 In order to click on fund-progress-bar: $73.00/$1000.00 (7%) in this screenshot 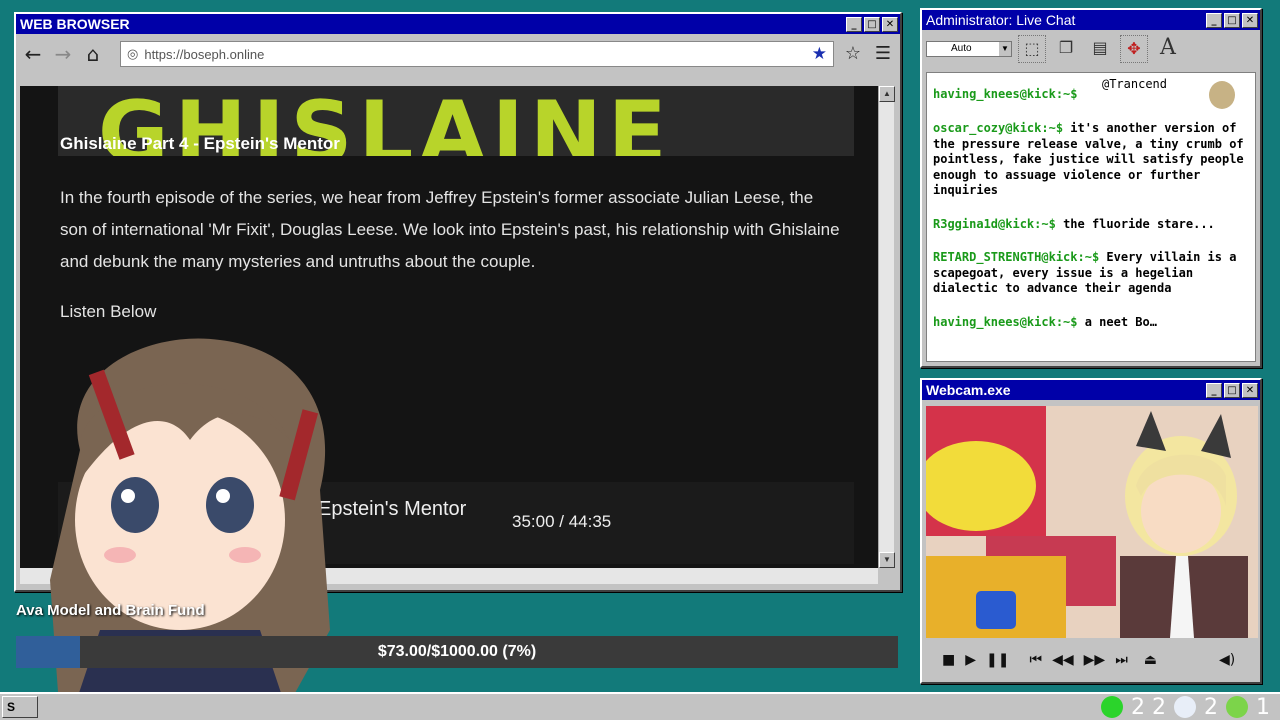, I will do `click(457, 652)`.